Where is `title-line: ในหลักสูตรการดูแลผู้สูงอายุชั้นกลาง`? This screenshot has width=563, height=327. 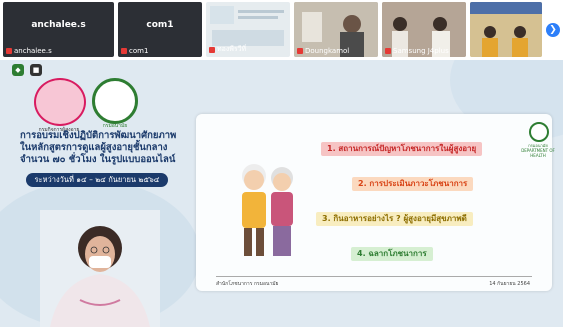 title-line: ในหลักสูตรการดูแลผู้สูงอายุชั้นกลาง is located at coordinates (94, 147).